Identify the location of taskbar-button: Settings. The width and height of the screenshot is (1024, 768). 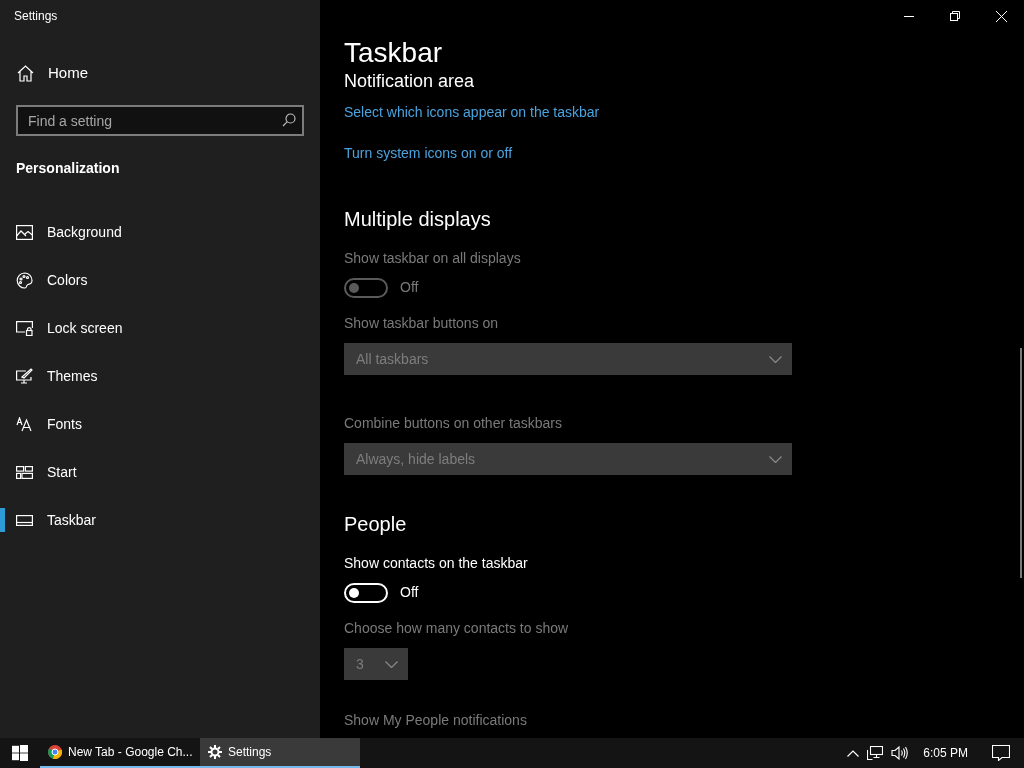
(280, 753).